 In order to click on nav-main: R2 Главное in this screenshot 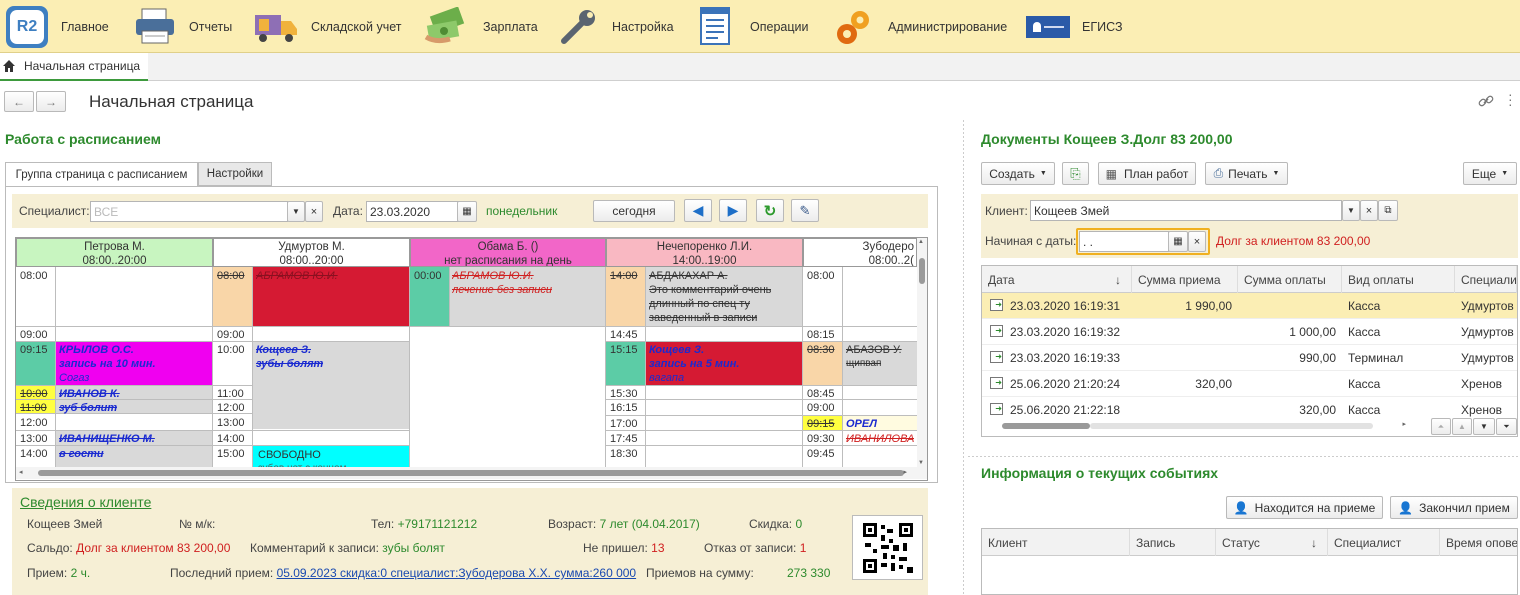, I will do `click(57, 26)`.